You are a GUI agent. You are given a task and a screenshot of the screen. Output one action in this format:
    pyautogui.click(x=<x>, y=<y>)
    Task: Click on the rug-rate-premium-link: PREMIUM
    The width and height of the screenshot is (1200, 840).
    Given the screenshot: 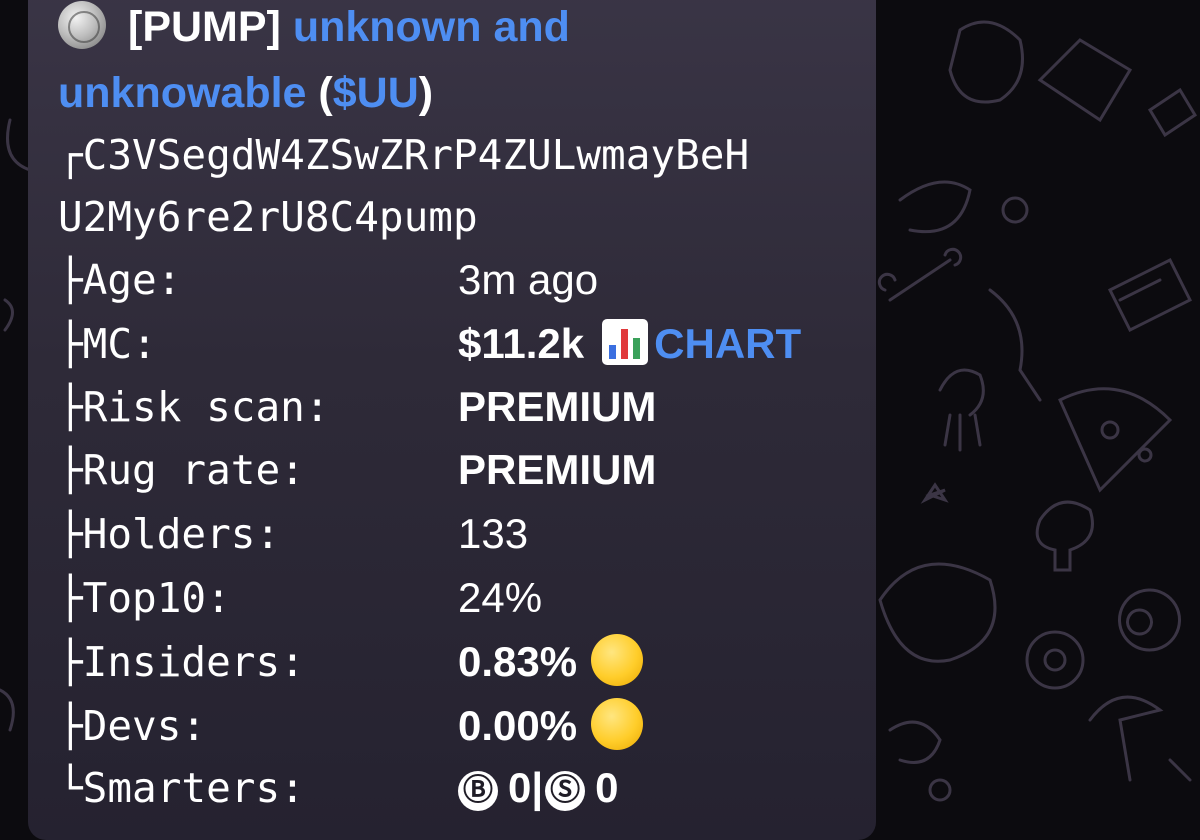 What is the action you would take?
    pyautogui.click(x=557, y=470)
    